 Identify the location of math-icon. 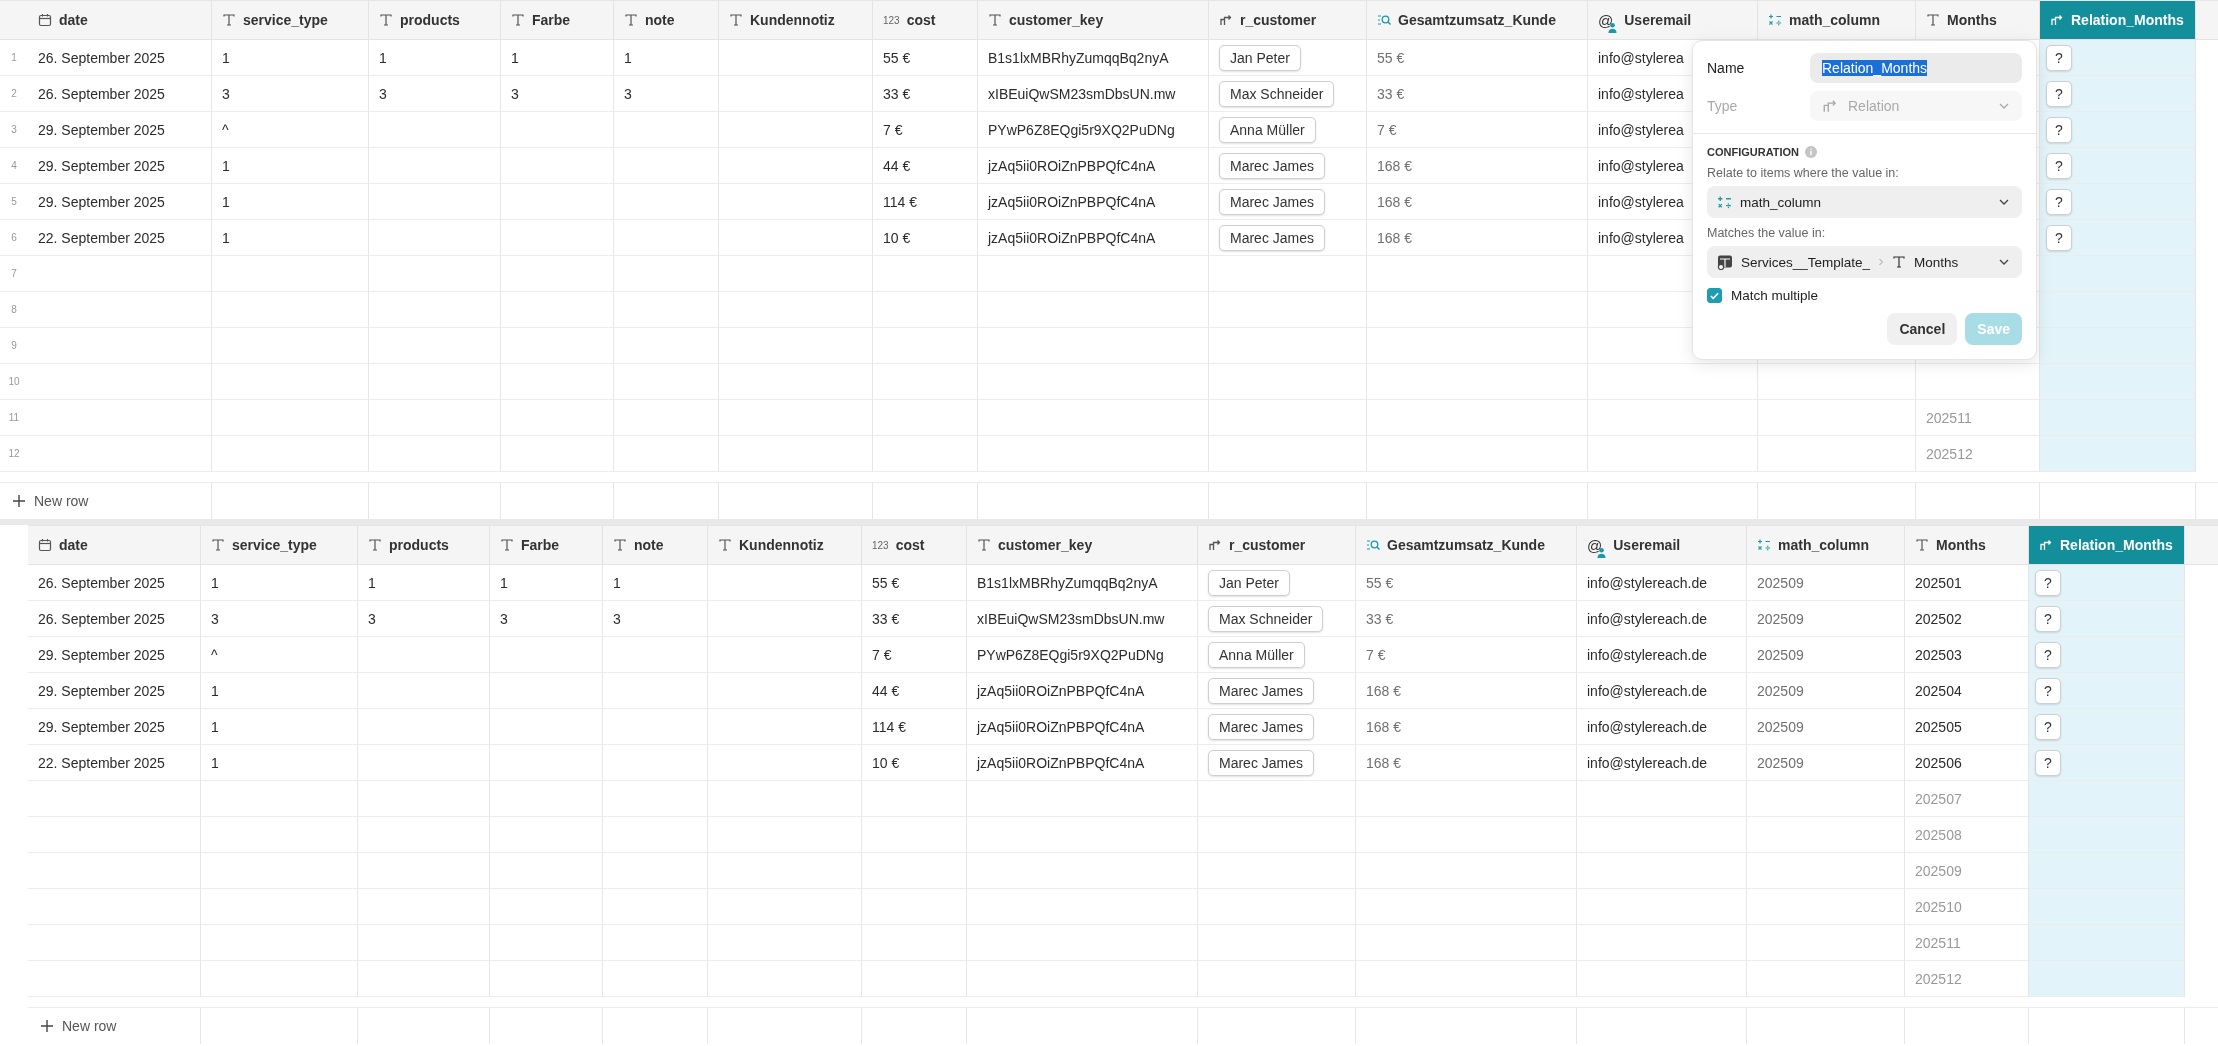
(1775, 20).